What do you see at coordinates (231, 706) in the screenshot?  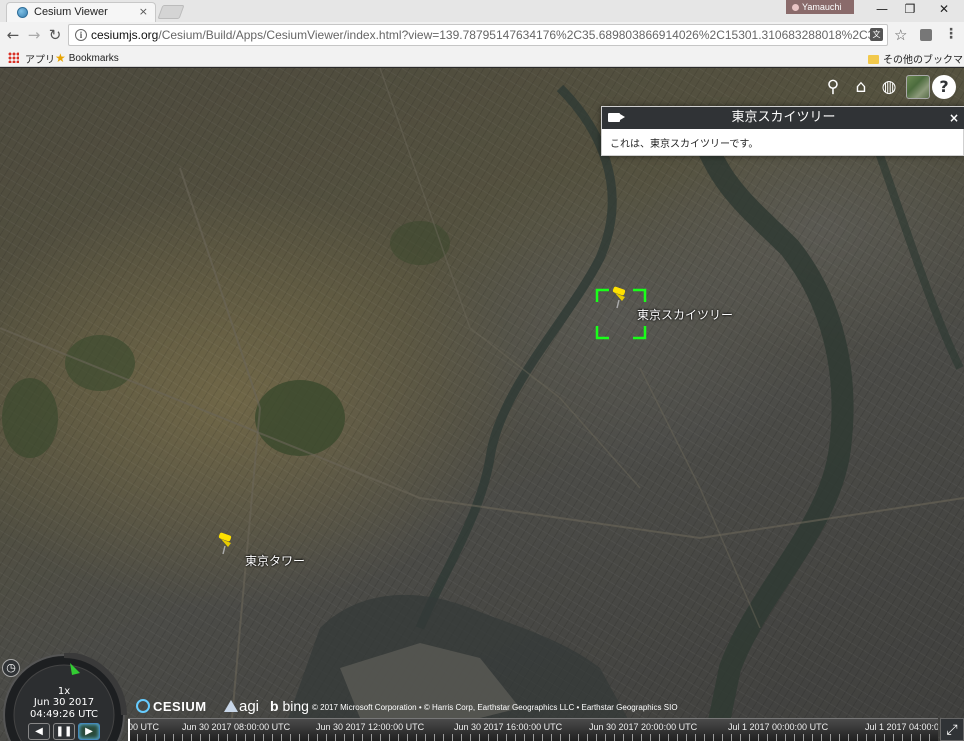 I see `agi-triangle-icon` at bounding box center [231, 706].